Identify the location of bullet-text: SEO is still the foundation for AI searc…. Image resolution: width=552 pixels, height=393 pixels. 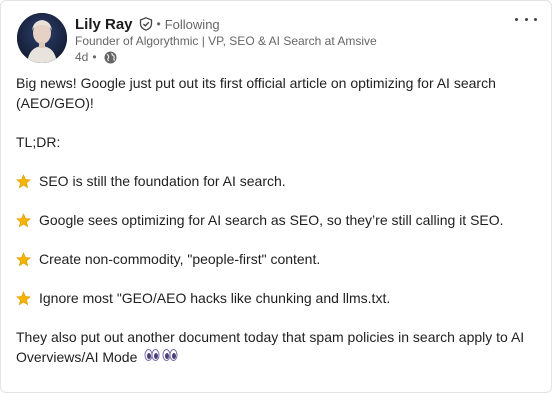
(162, 181).